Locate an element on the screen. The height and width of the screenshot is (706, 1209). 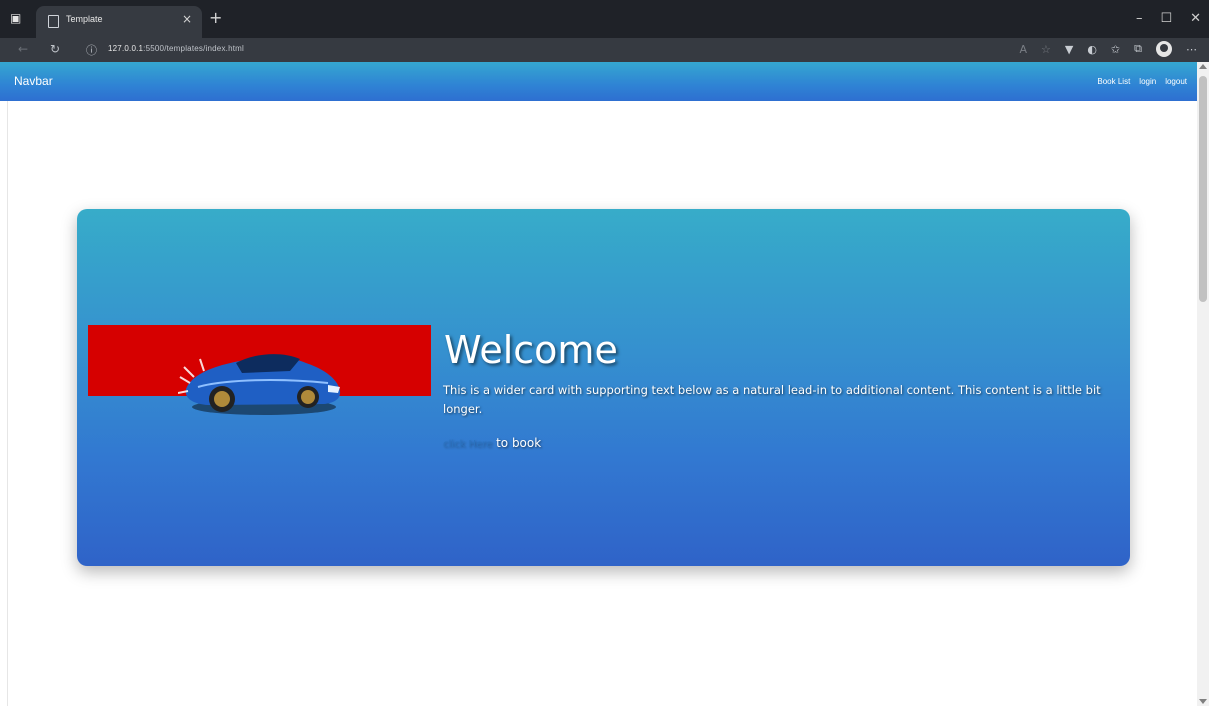
extension-icon: ▼ is located at coordinates (1069, 49).